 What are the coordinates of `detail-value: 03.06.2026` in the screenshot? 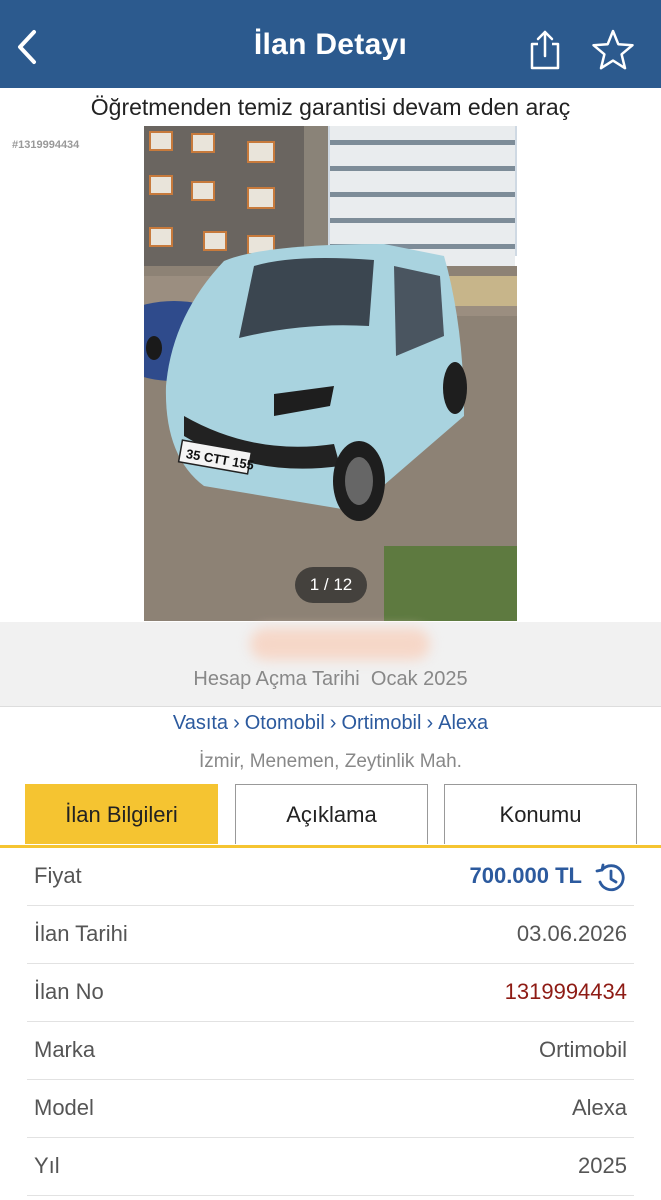 It's located at (571, 933).